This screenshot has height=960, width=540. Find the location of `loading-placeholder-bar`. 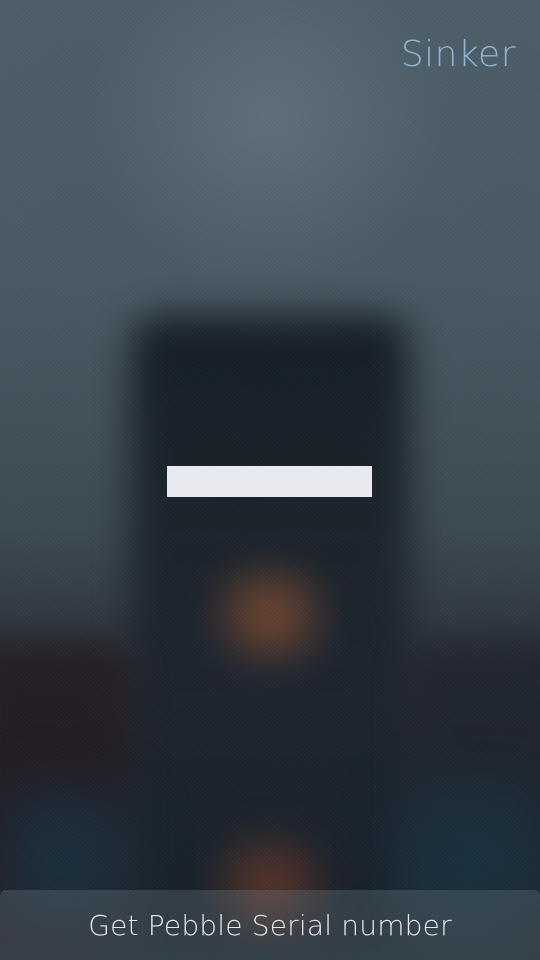

loading-placeholder-bar is located at coordinates (269, 481).